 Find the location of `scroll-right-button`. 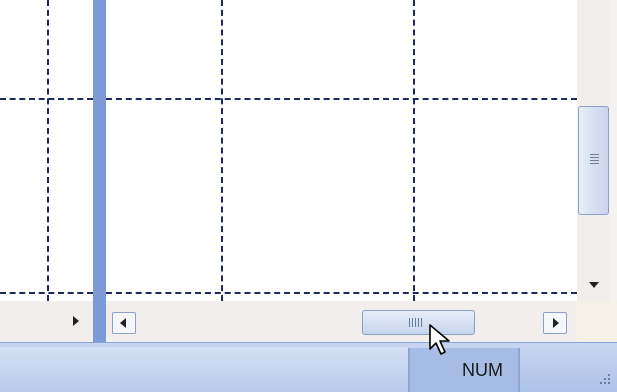

scroll-right-button is located at coordinates (555, 323).